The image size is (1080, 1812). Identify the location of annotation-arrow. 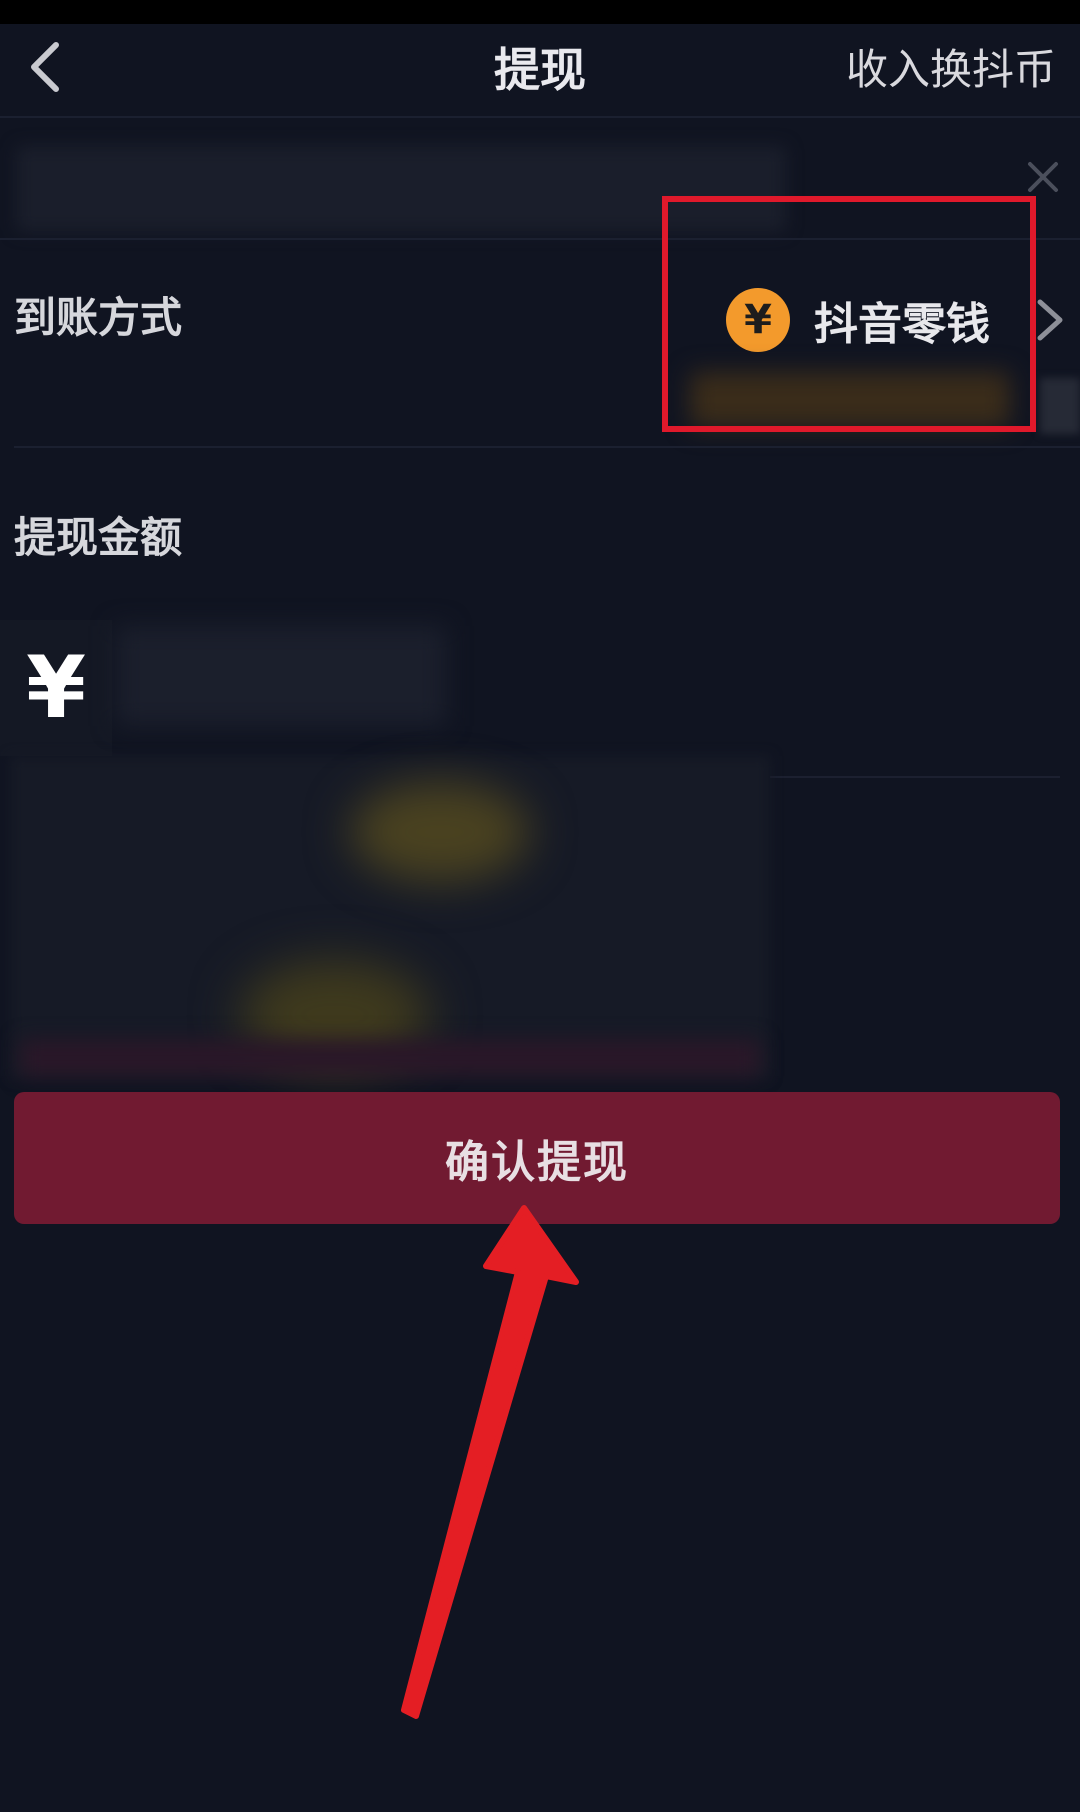
(490, 1462).